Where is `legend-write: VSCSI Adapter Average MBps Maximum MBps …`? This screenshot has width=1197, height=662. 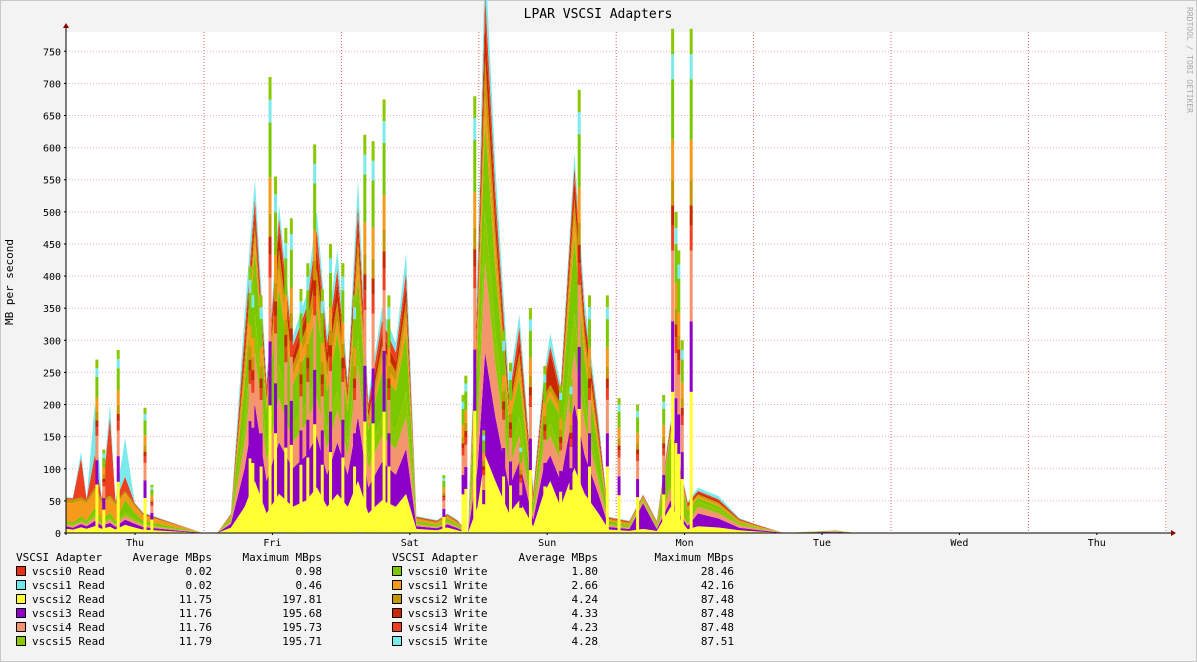 legend-write: VSCSI Adapter Average MBps Maximum MBps … is located at coordinates (563, 600).